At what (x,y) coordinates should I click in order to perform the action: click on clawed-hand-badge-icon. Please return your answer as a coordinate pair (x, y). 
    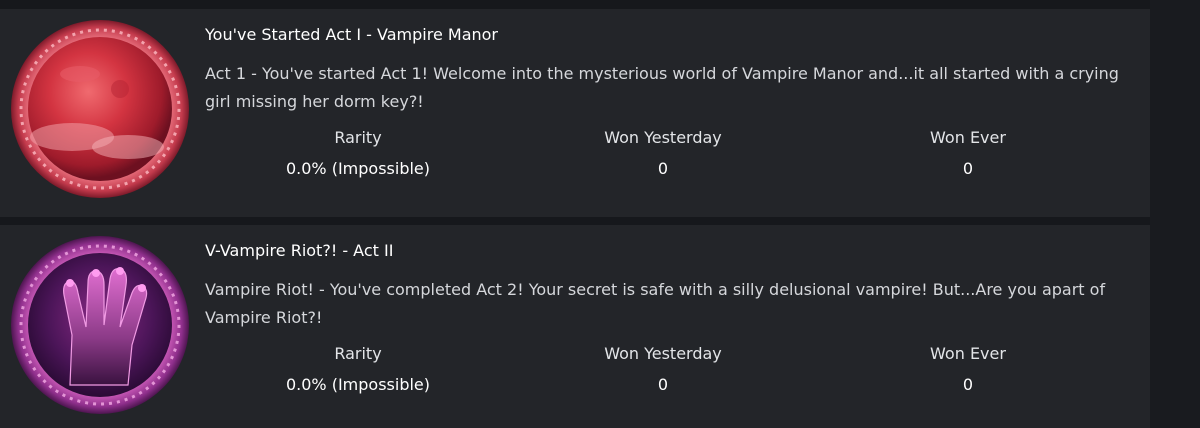
    Looking at the image, I should click on (100, 325).